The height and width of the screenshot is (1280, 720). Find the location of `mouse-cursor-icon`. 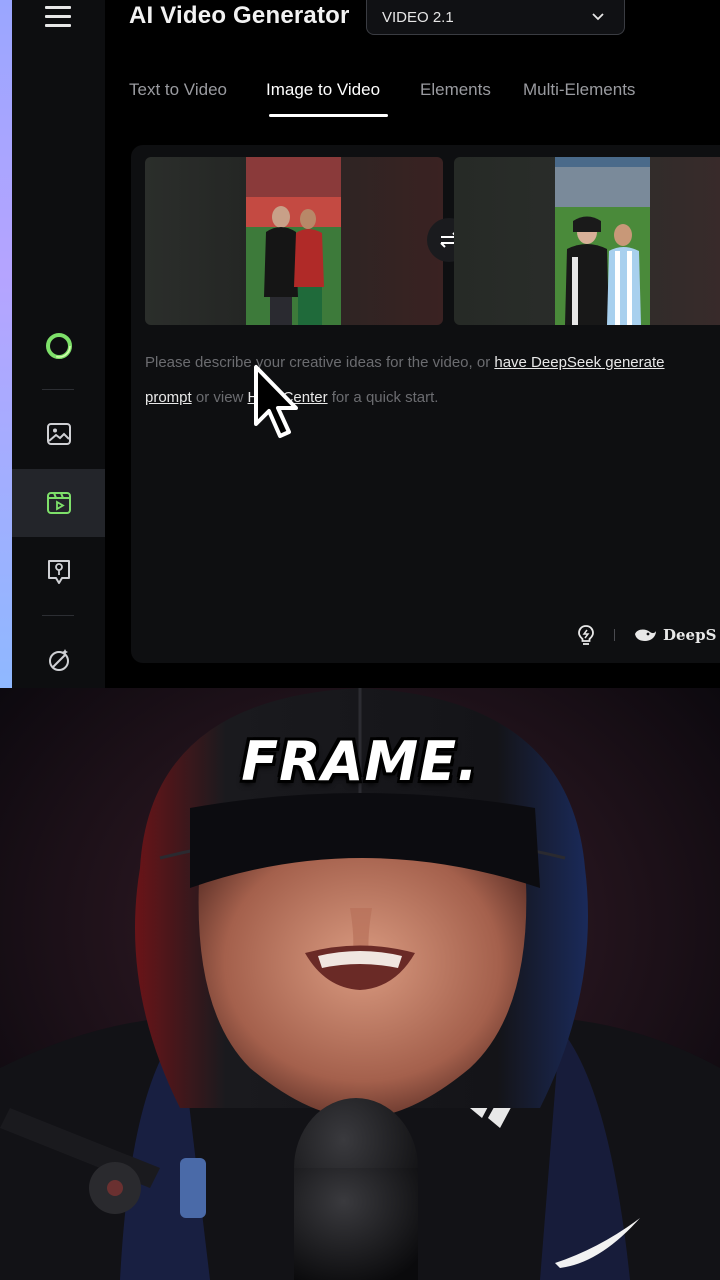

mouse-cursor-icon is located at coordinates (276, 401).